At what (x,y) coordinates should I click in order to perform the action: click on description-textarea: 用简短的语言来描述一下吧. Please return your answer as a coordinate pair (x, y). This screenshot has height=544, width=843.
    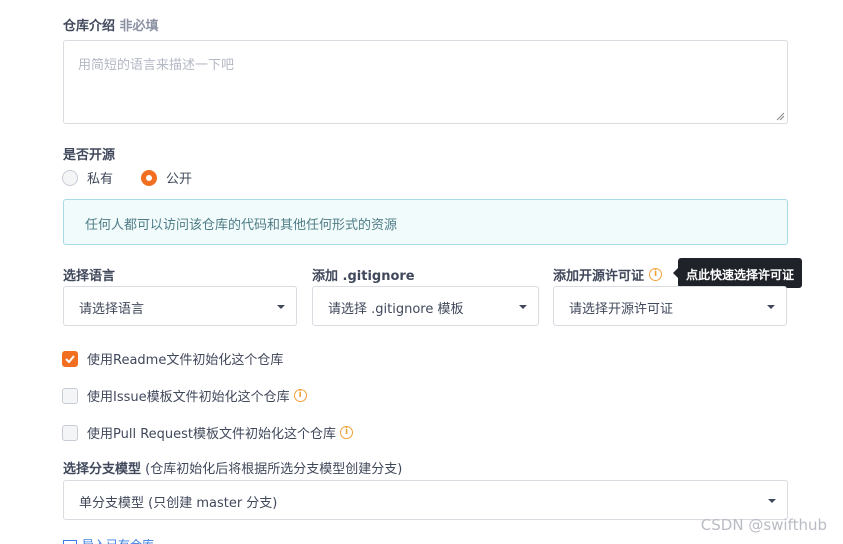
    Looking at the image, I should click on (425, 82).